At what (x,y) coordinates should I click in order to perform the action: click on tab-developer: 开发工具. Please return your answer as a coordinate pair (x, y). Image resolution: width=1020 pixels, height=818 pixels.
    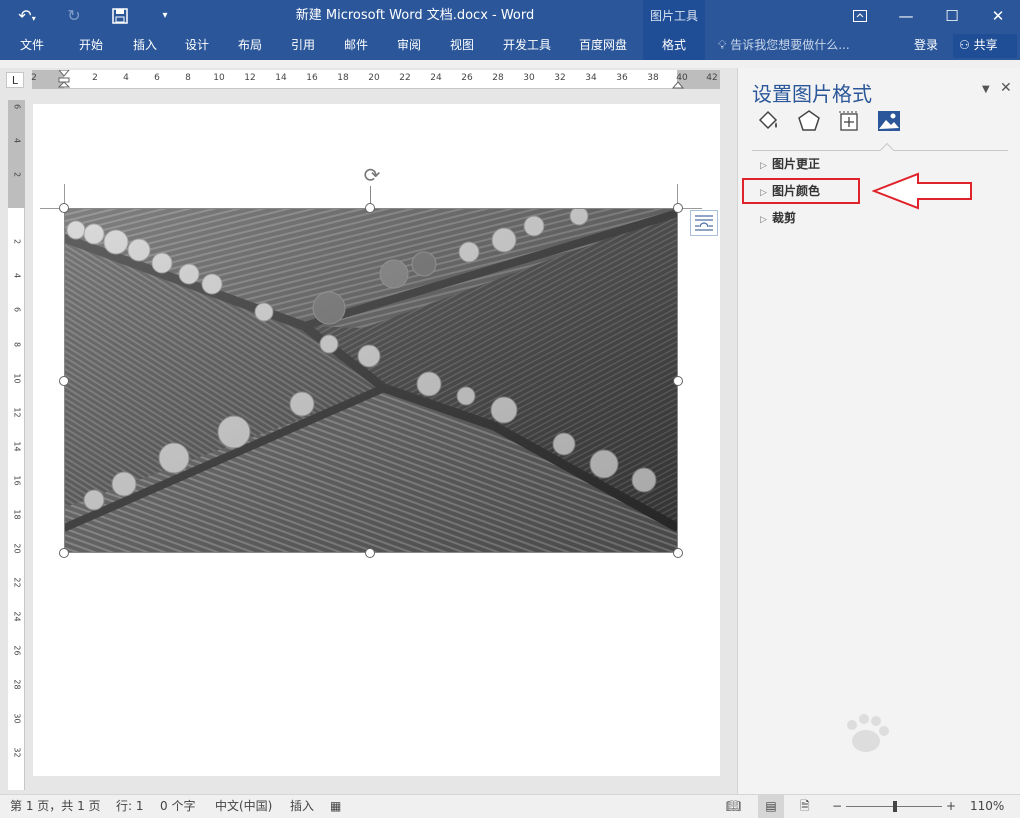
    Looking at the image, I should click on (527, 46).